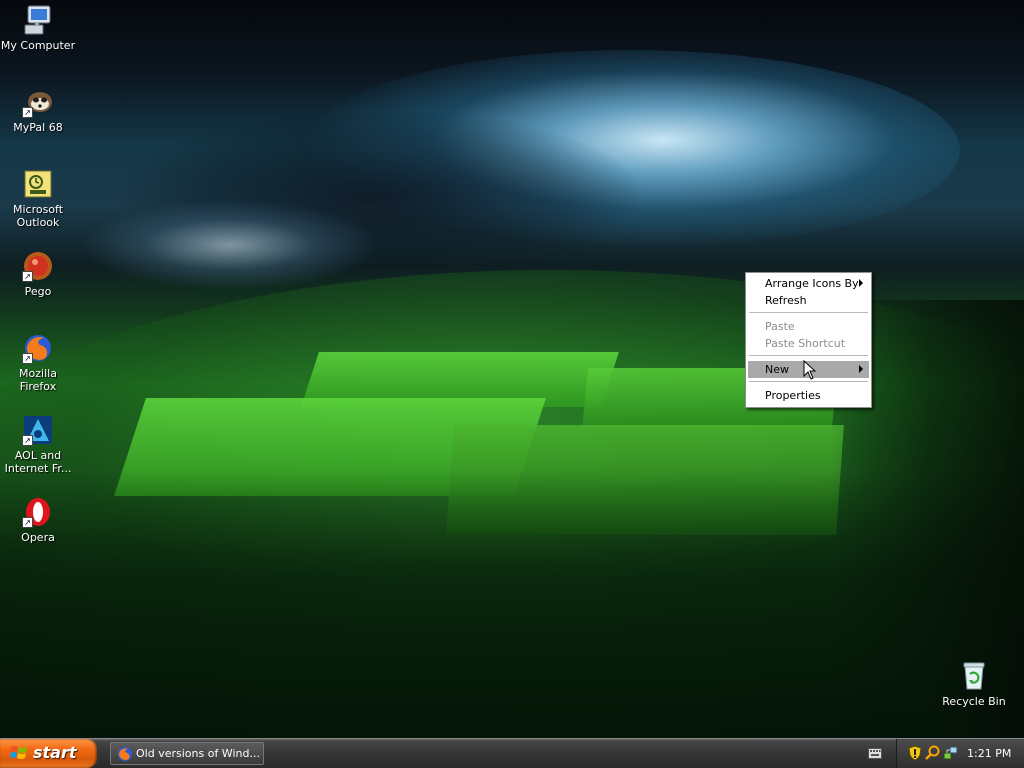 The image size is (1024, 768). Describe the element at coordinates (512, 753) in the screenshot. I see `taskbar: start Old versions of Wind... 1:21 PM` at that location.